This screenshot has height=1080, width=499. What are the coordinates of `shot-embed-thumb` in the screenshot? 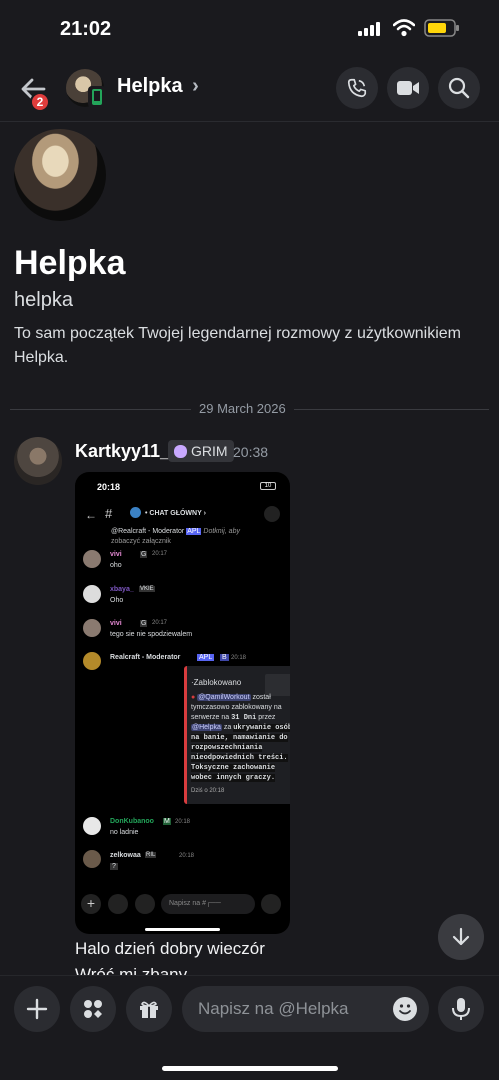 It's located at (277, 685).